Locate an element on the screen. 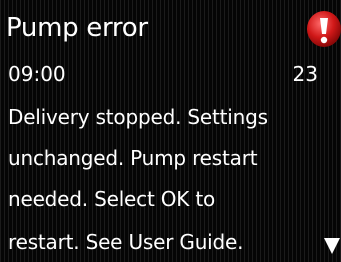 The width and height of the screenshot is (341, 262). clock-time: 09:00 is located at coordinates (37, 74).